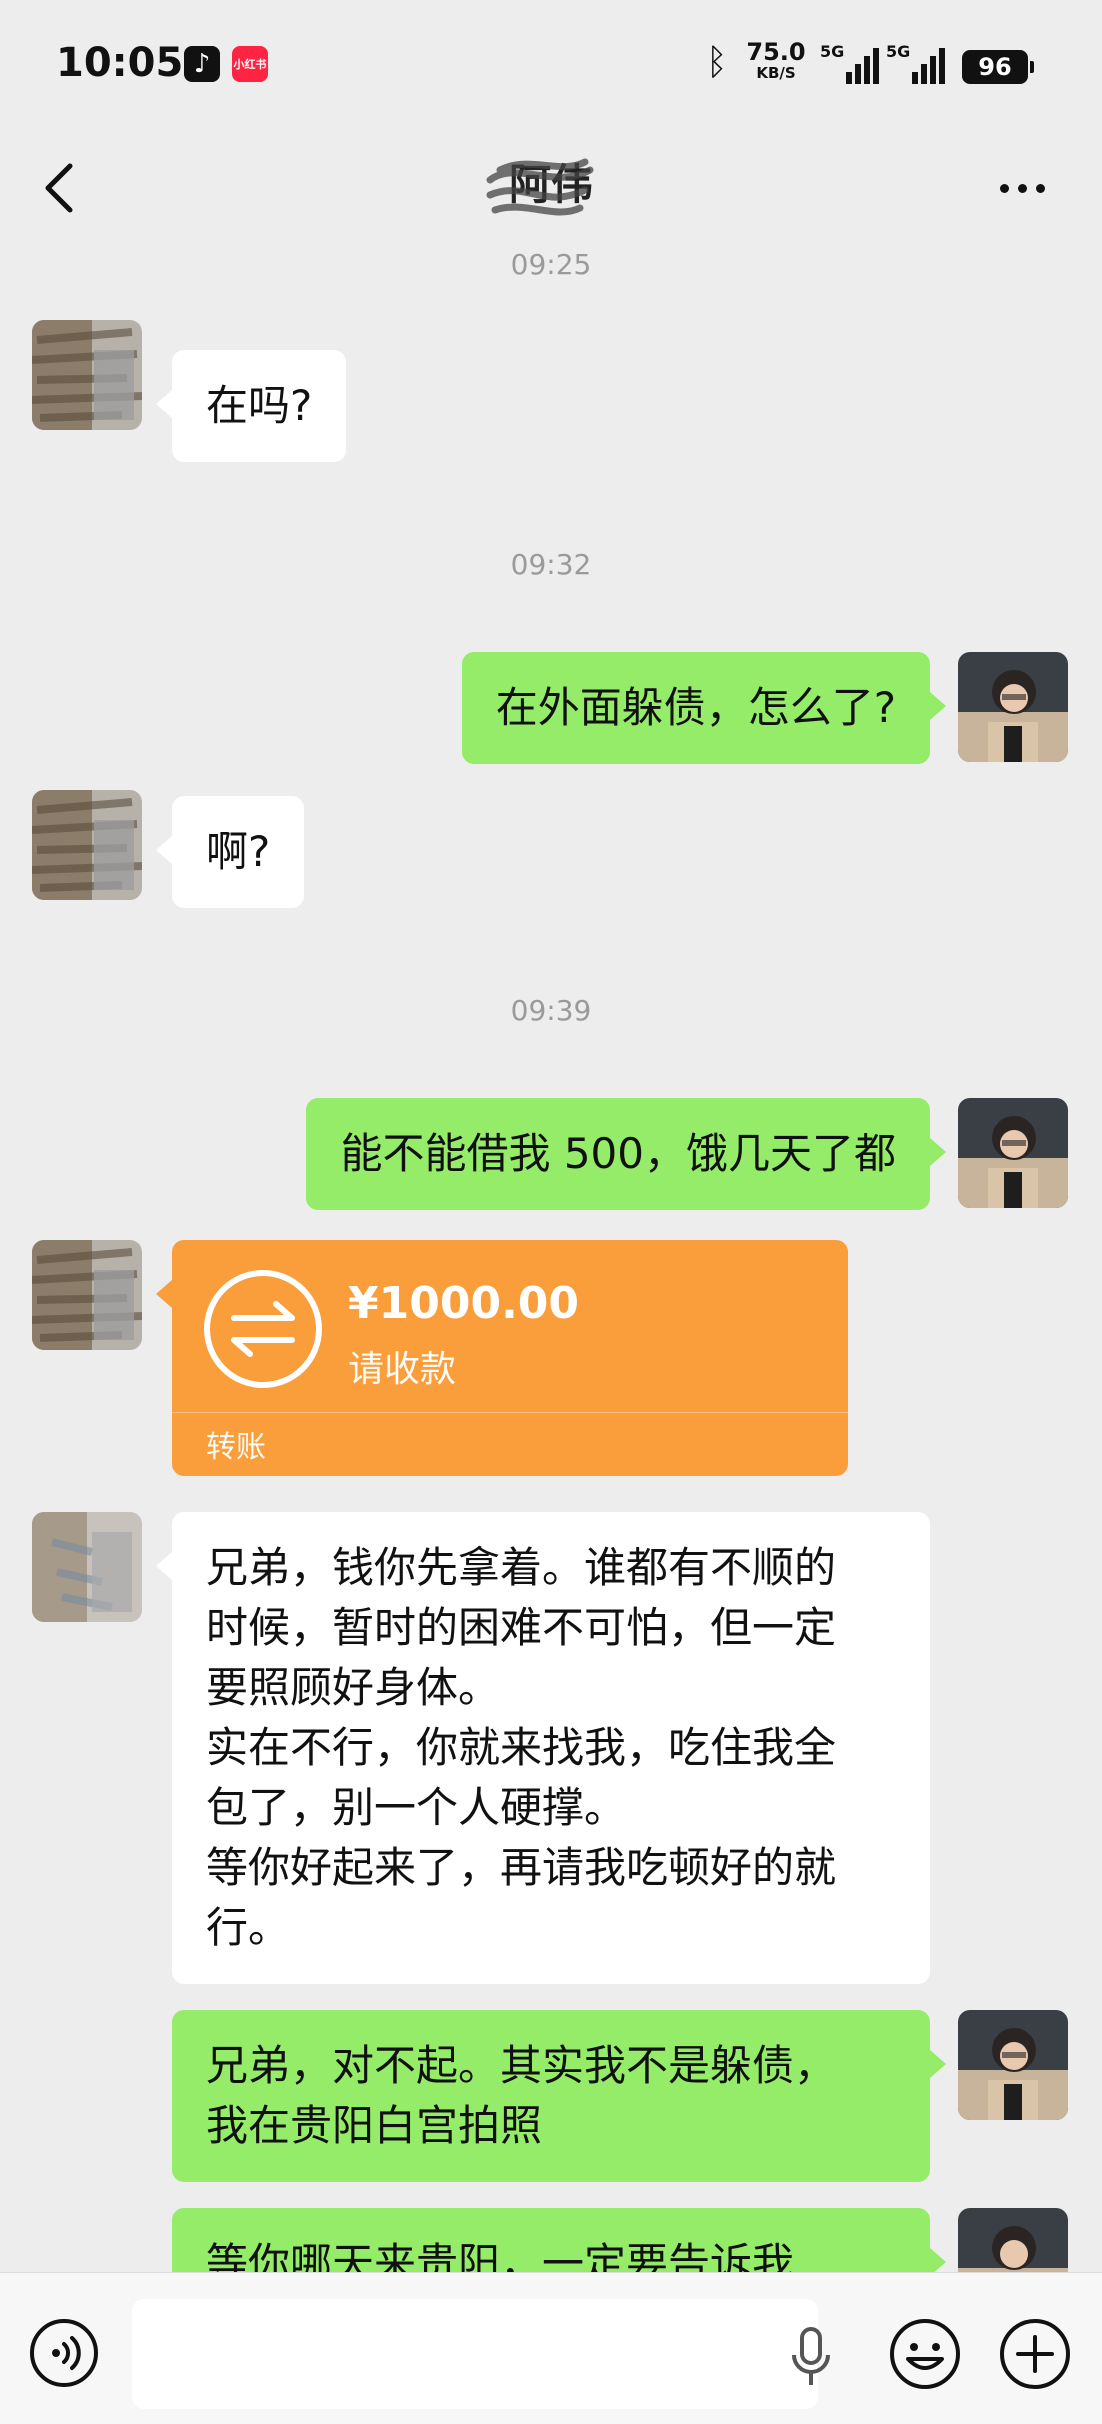  I want to click on voice-icon, so click(64, 2353).